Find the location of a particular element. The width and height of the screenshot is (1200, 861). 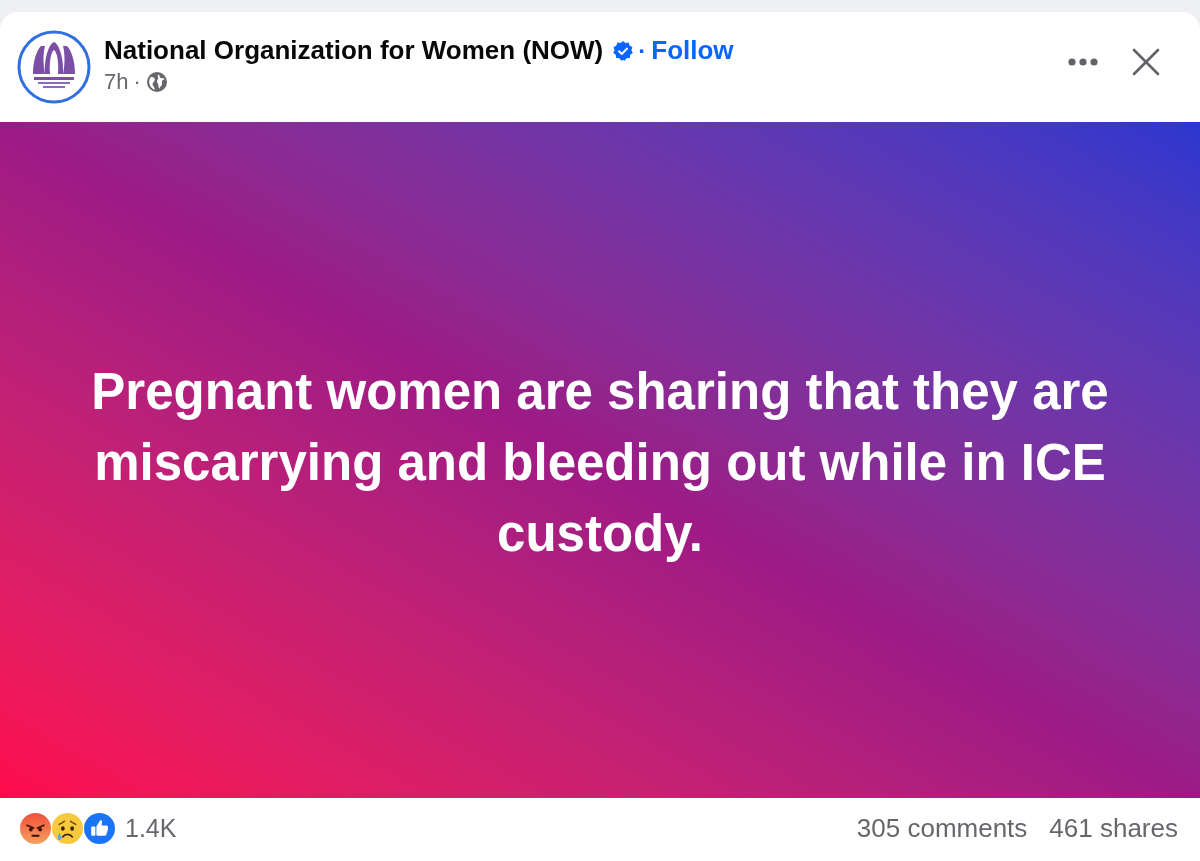

comment-count: 305 comments is located at coordinates (942, 828).